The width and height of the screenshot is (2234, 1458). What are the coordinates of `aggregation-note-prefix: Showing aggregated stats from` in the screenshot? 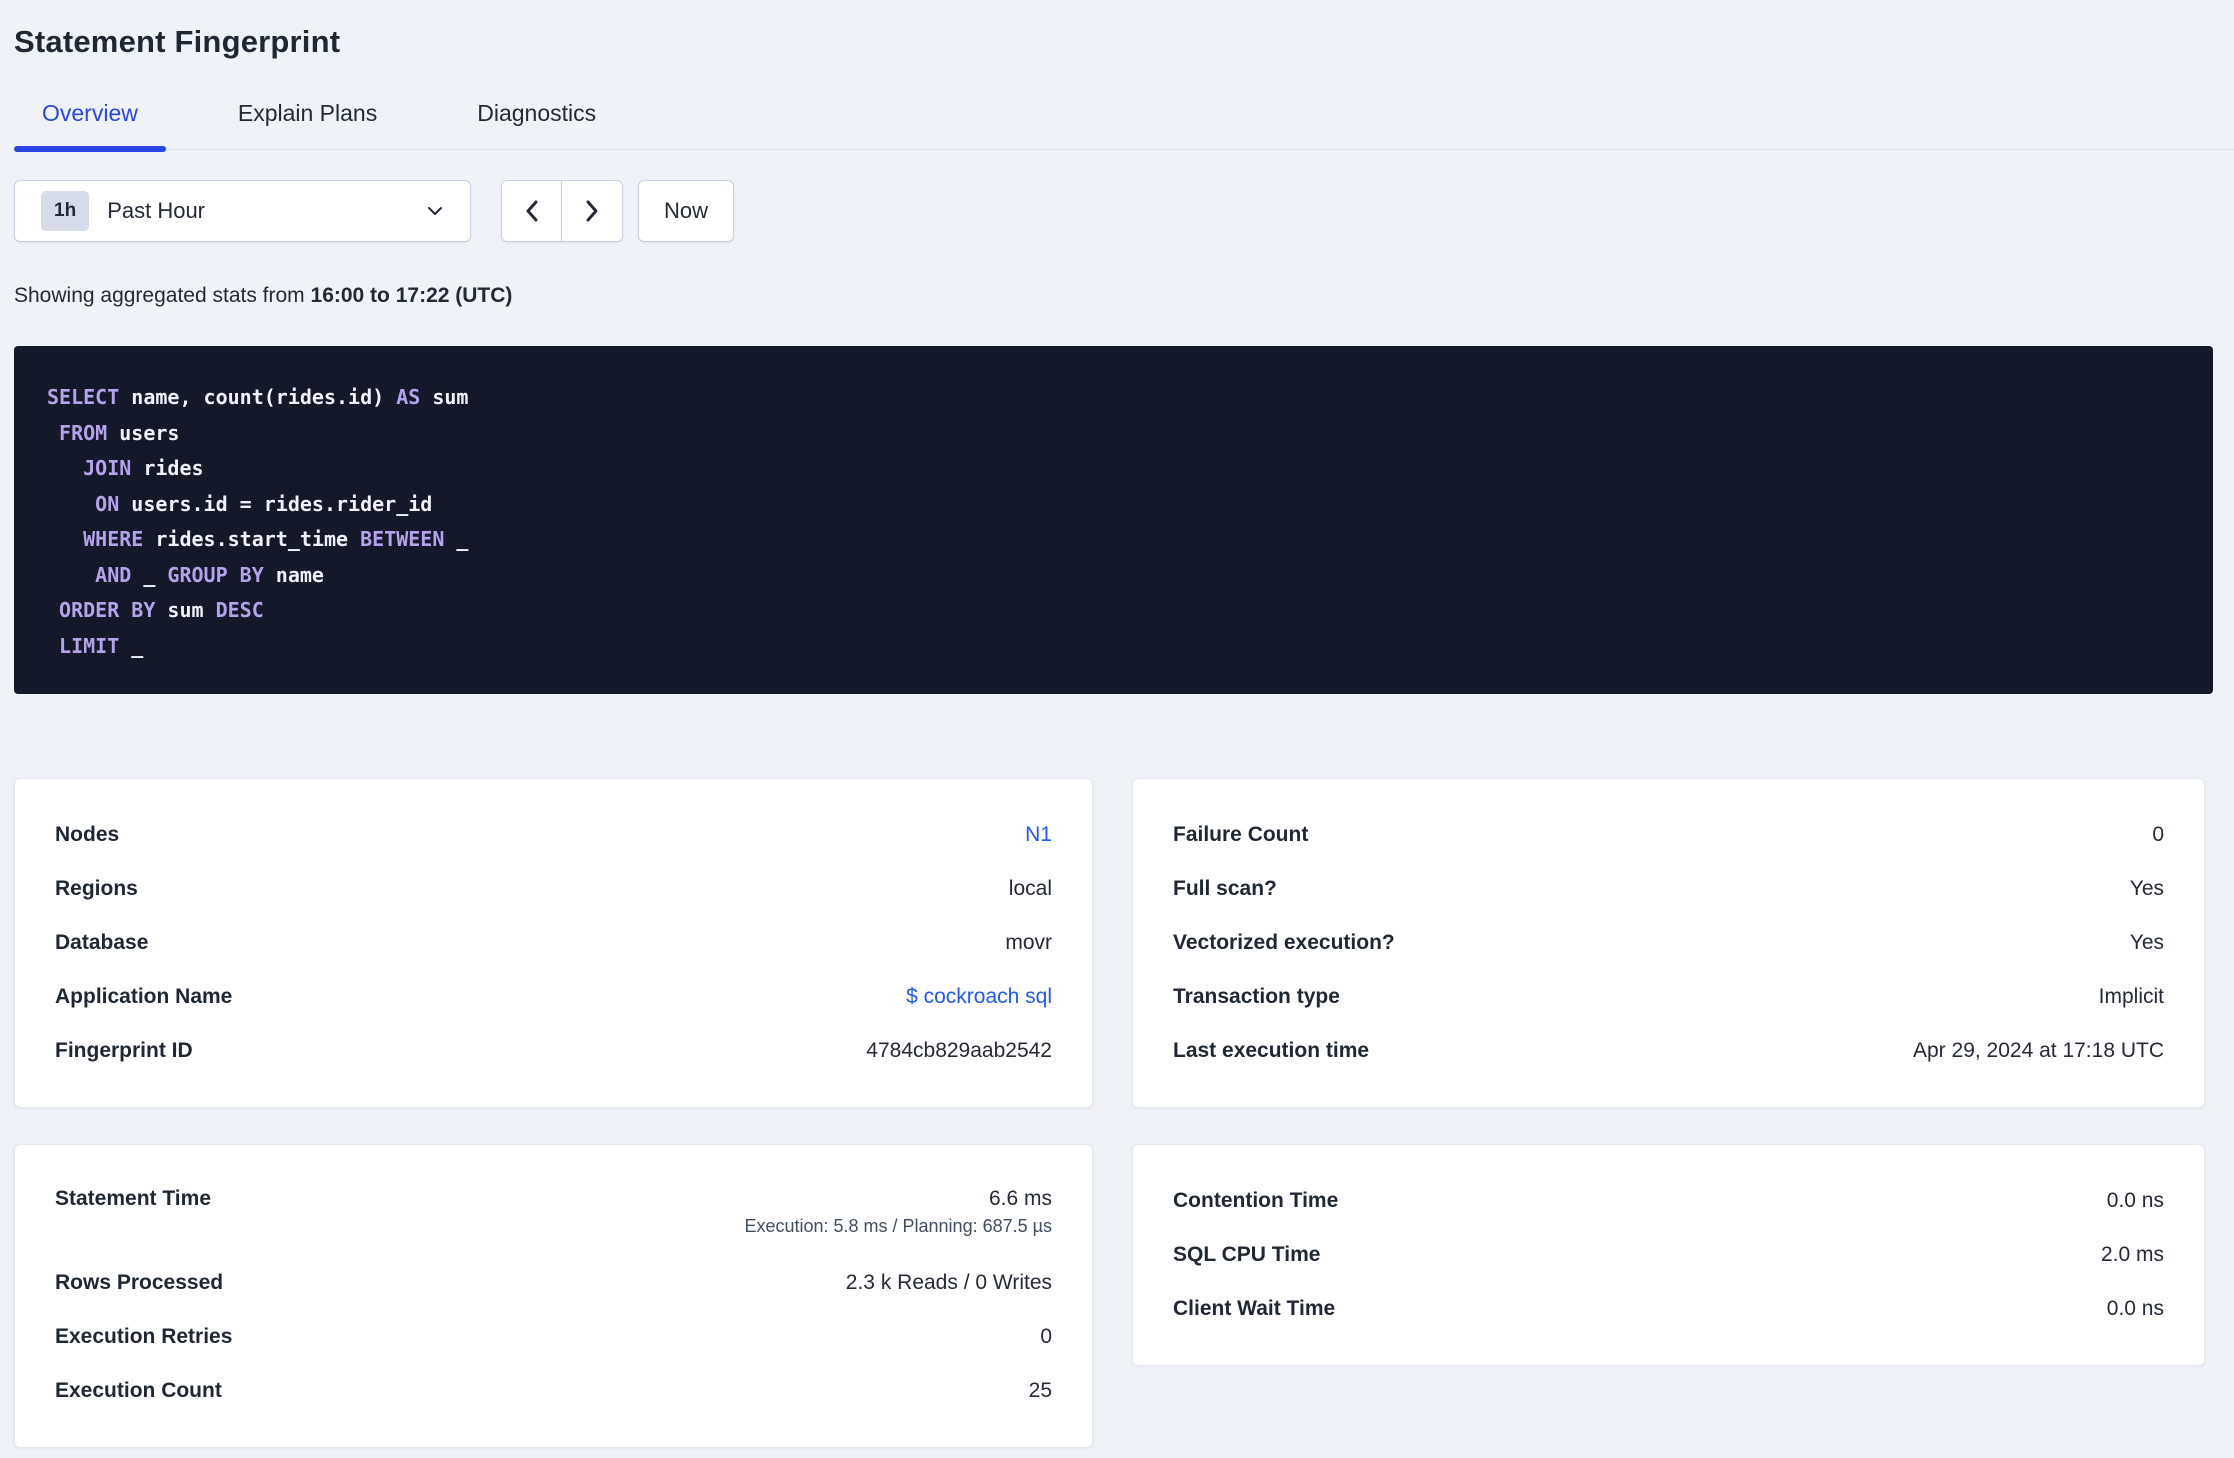 It's located at (162, 295).